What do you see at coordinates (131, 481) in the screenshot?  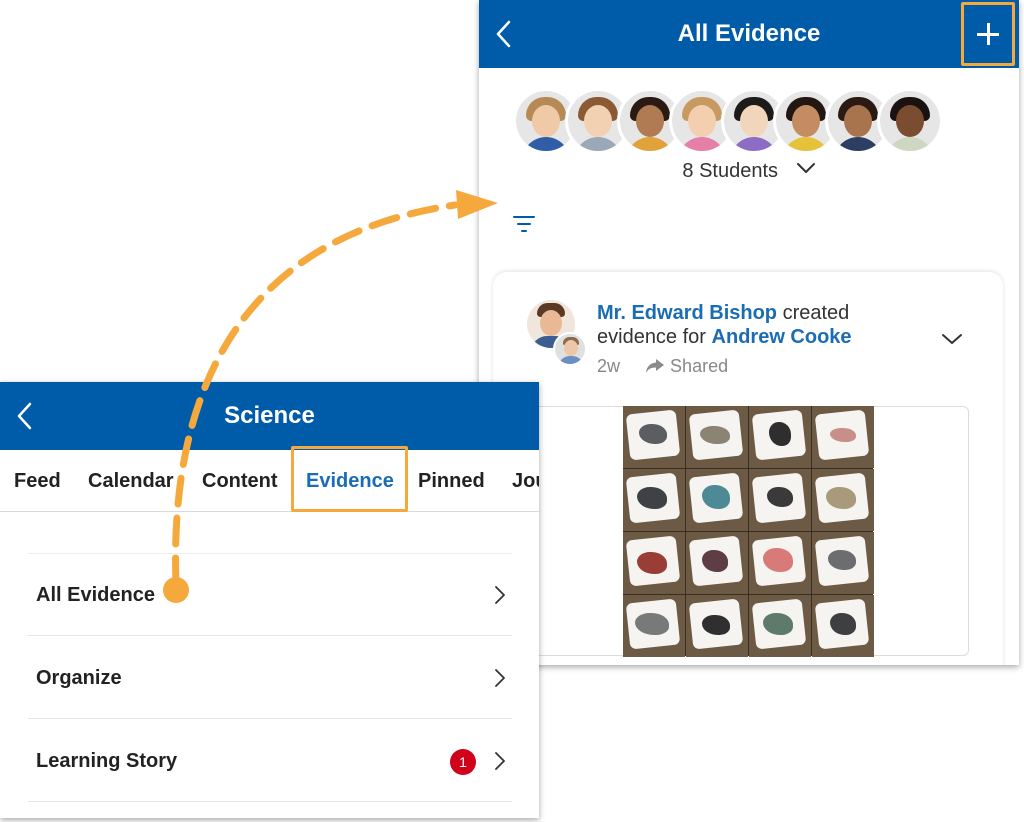 I see `tab-calendar: Calendar` at bounding box center [131, 481].